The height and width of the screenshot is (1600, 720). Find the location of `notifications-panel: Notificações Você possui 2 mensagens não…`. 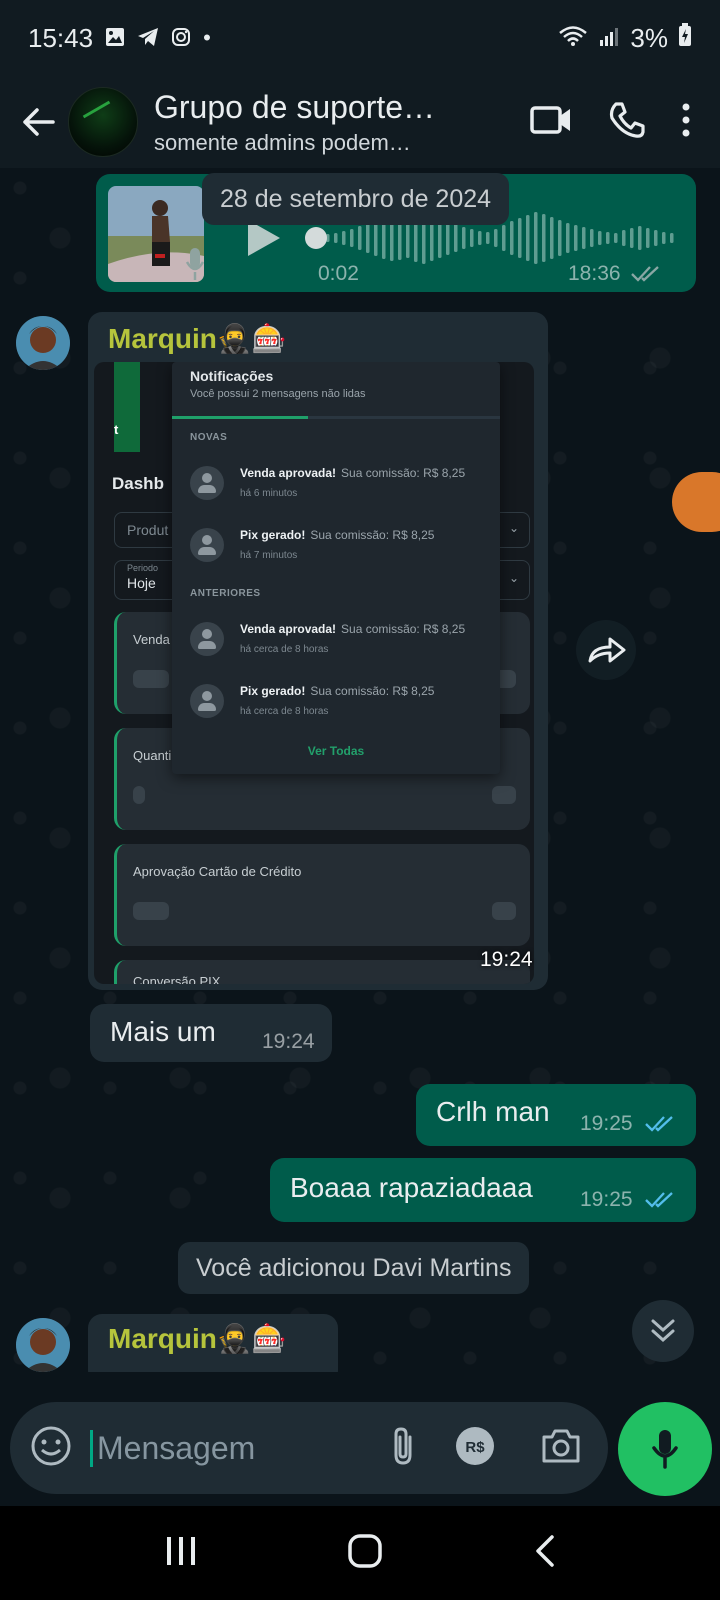

notifications-panel: Notificações Você possui 2 mensagens não… is located at coordinates (336, 568).